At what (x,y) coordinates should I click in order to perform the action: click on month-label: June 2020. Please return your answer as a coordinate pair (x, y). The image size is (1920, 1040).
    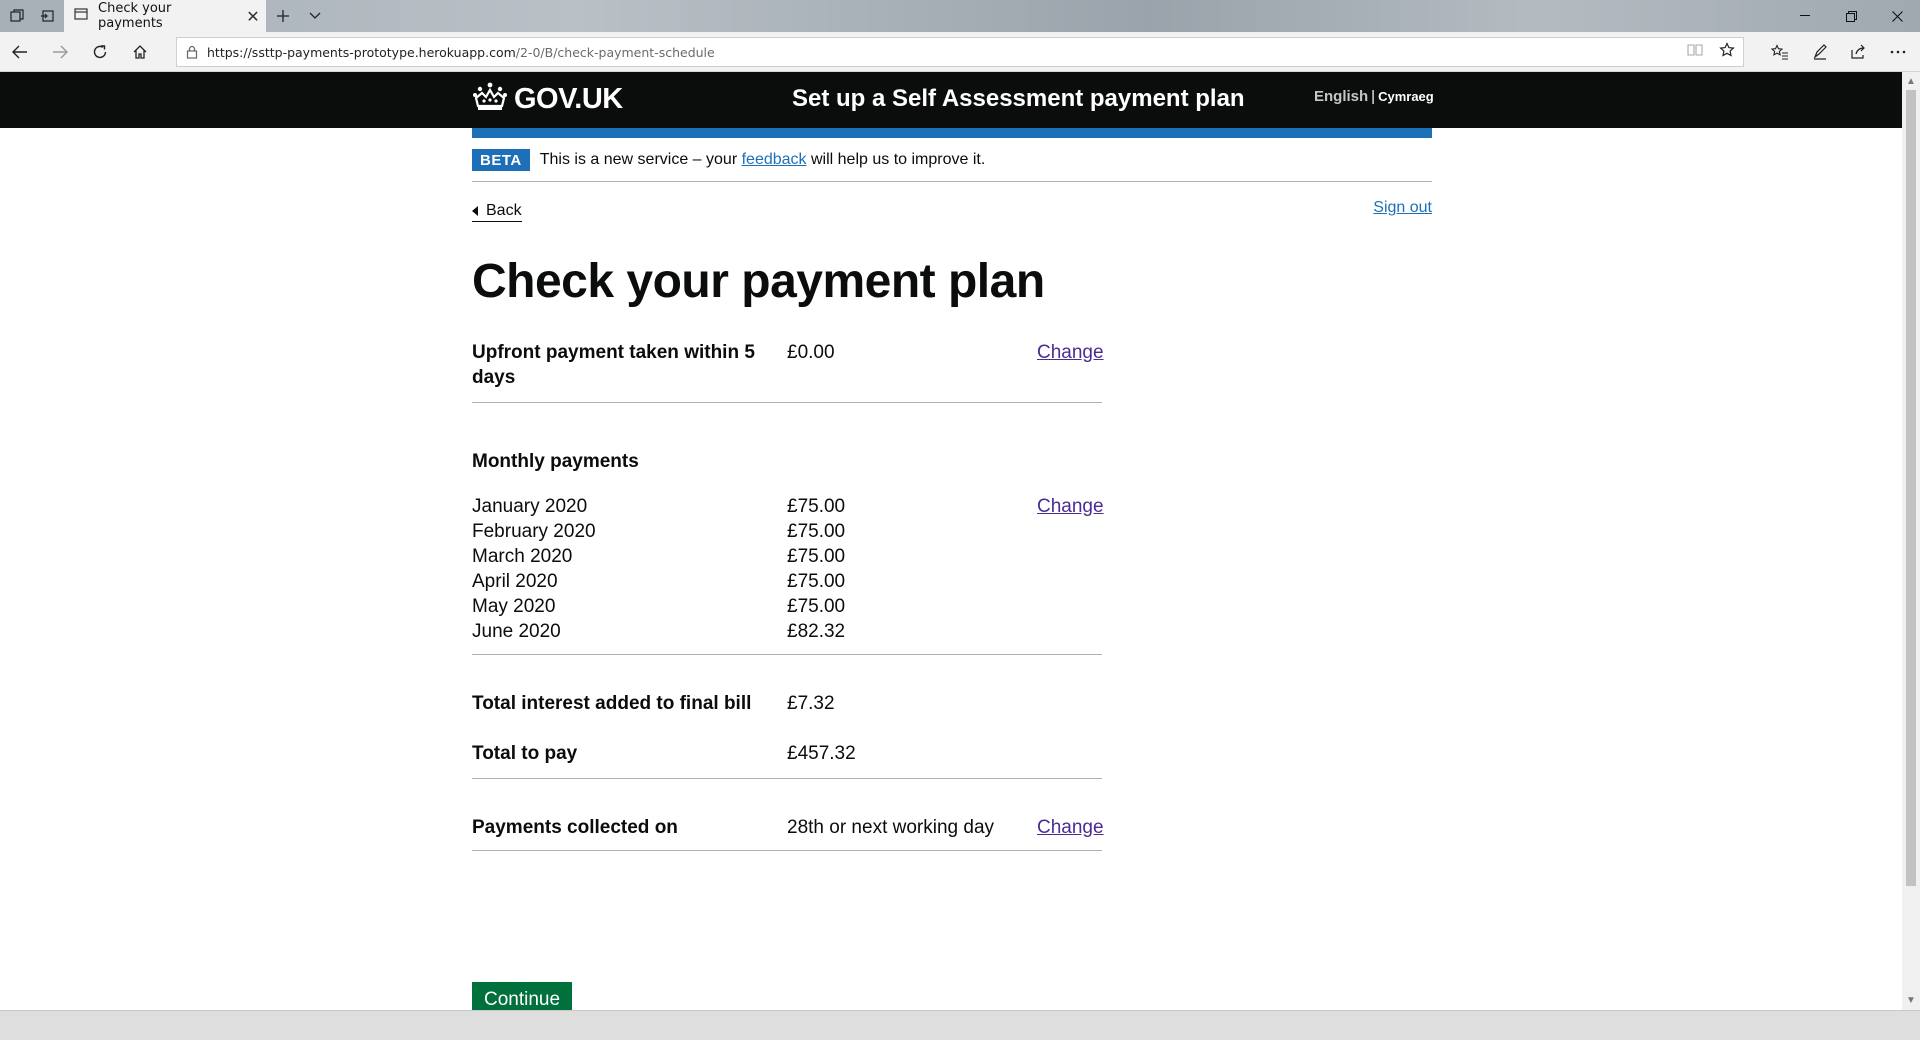
    Looking at the image, I should click on (516, 631).